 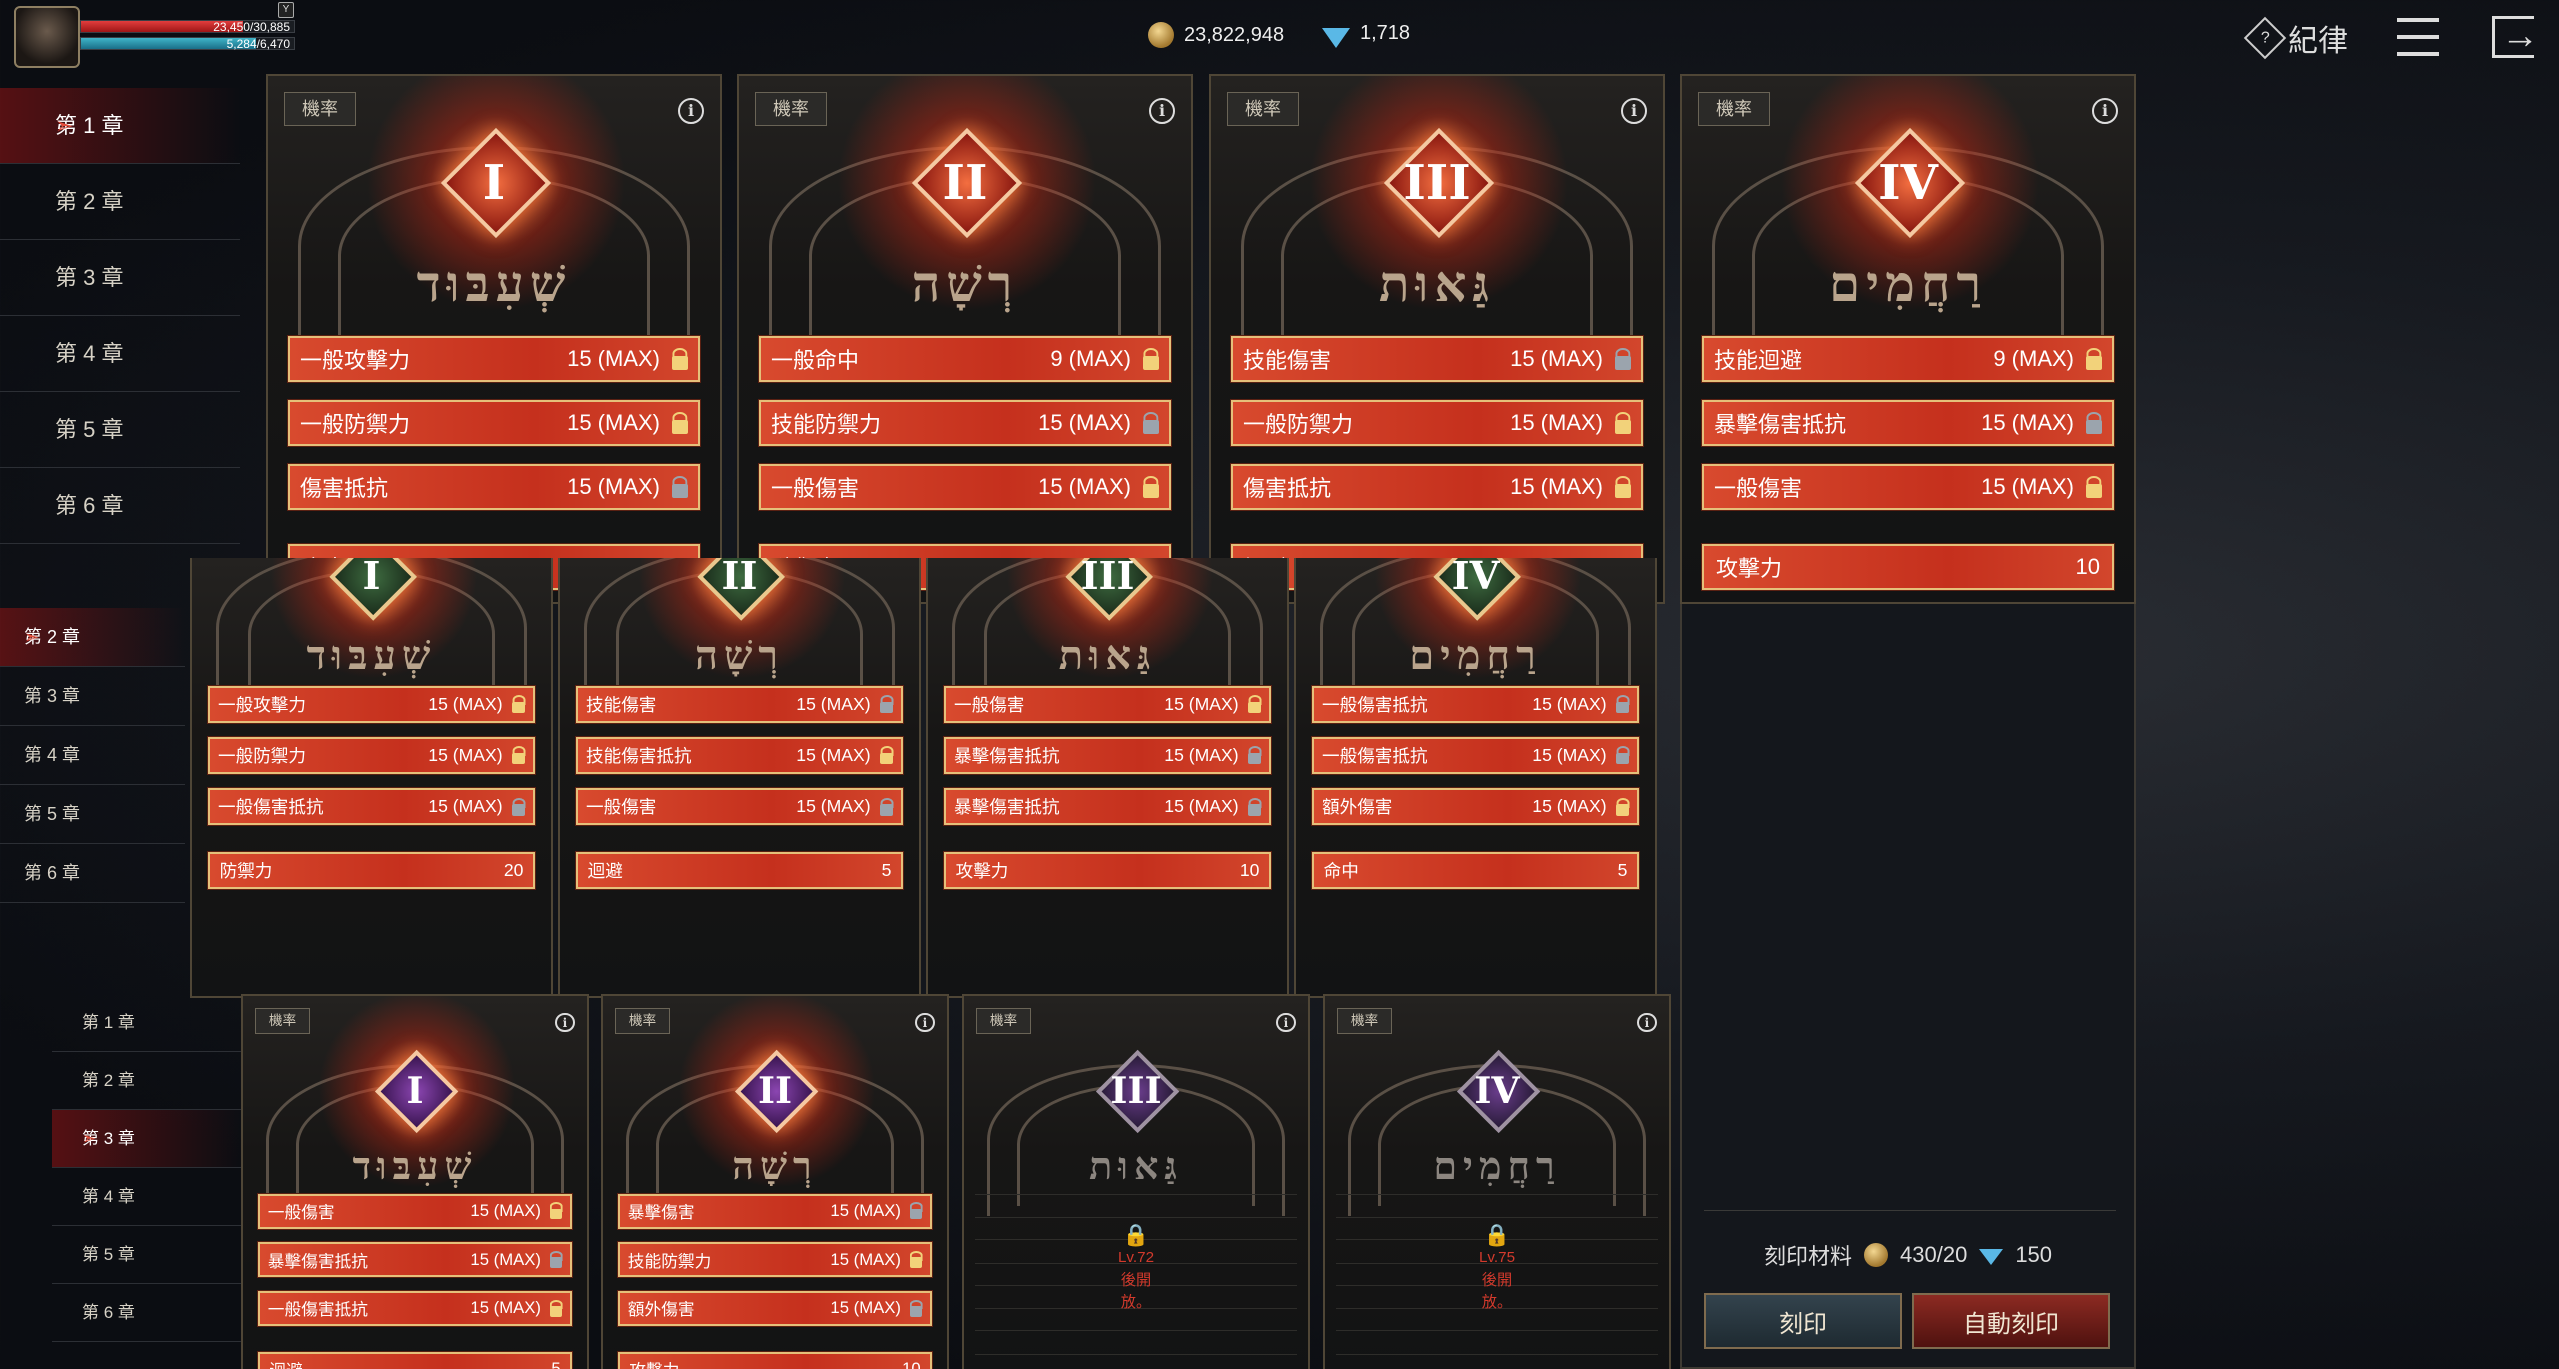 What do you see at coordinates (2295, 38) in the screenshot?
I see `discipline-button: ? 紀律` at bounding box center [2295, 38].